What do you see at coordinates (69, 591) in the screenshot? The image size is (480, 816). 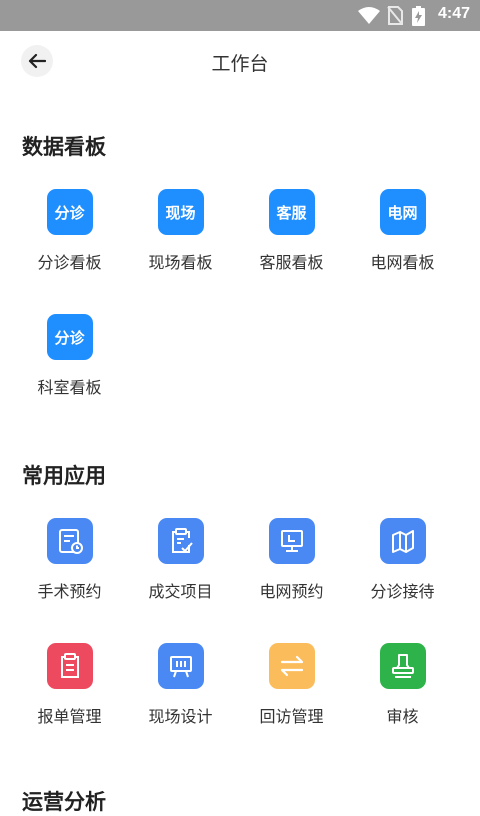 I see `app-label: 手术预约` at bounding box center [69, 591].